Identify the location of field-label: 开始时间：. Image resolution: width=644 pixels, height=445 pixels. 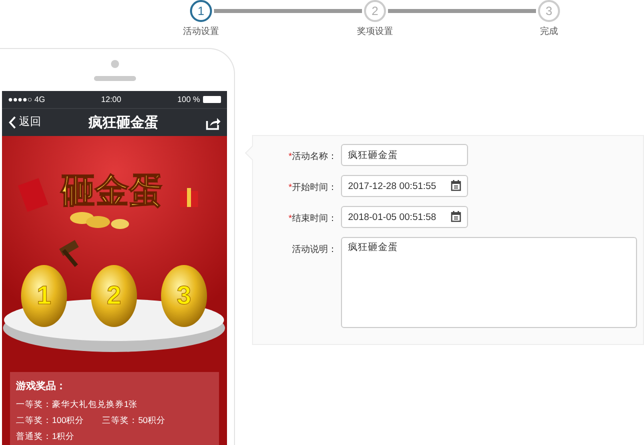
(314, 187).